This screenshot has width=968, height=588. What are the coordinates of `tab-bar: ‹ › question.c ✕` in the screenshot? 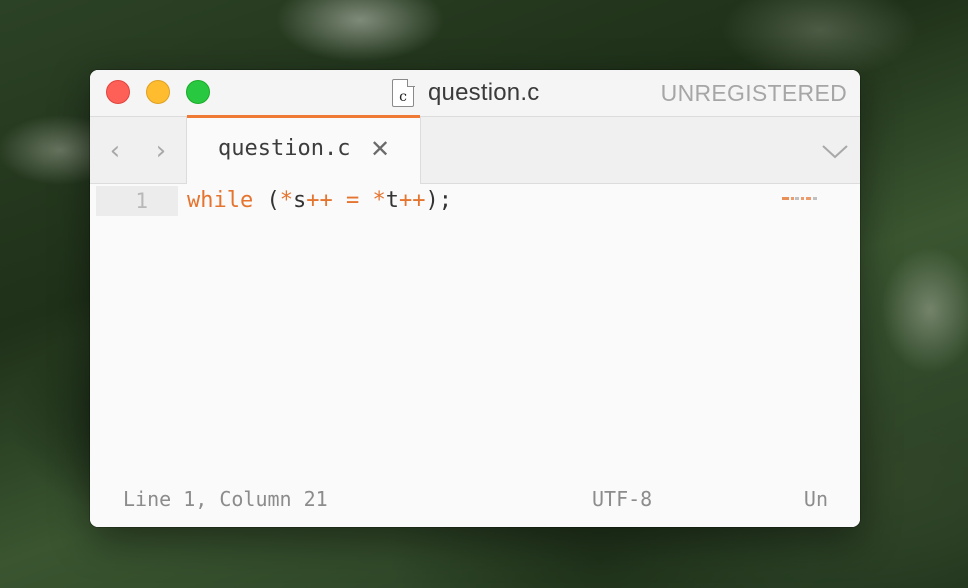 It's located at (475, 149).